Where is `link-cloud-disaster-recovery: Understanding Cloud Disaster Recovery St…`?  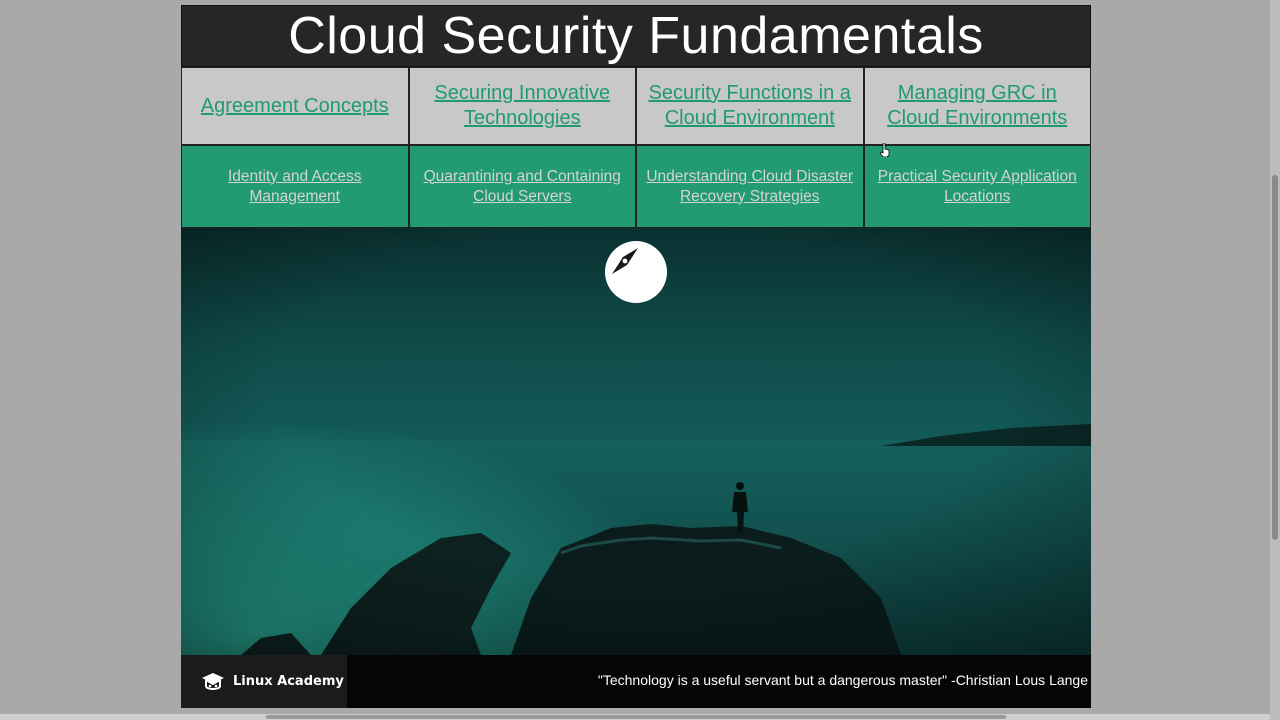 link-cloud-disaster-recovery: Understanding Cloud Disaster Recovery St… is located at coordinates (750, 187).